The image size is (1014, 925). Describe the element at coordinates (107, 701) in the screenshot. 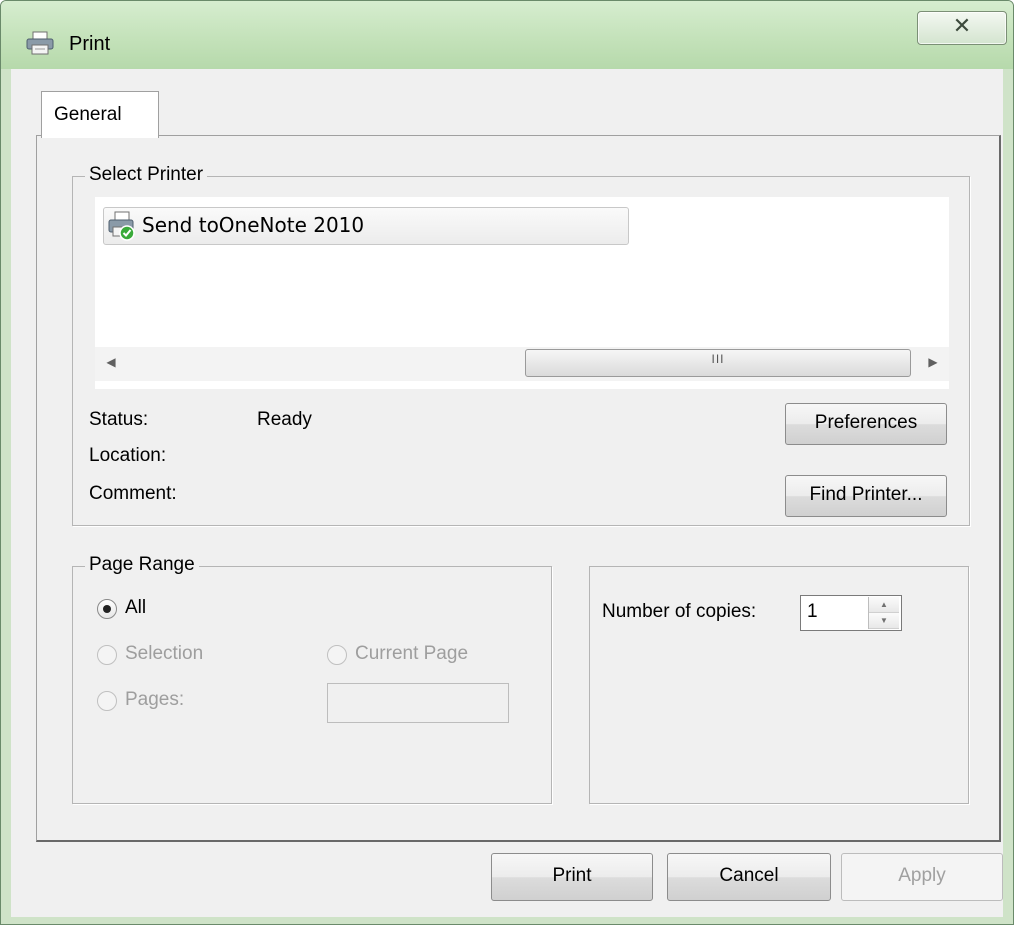

I see `radio-pages` at that location.